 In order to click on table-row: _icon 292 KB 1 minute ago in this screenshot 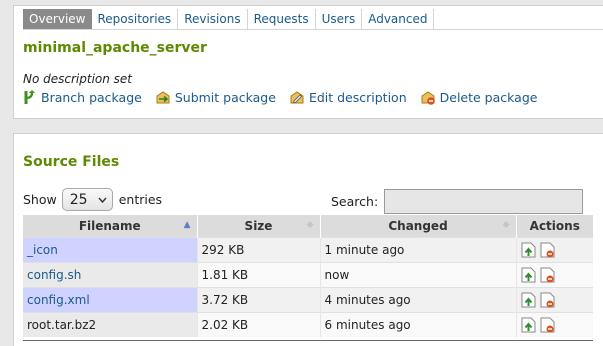, I will do `click(308, 249)`.